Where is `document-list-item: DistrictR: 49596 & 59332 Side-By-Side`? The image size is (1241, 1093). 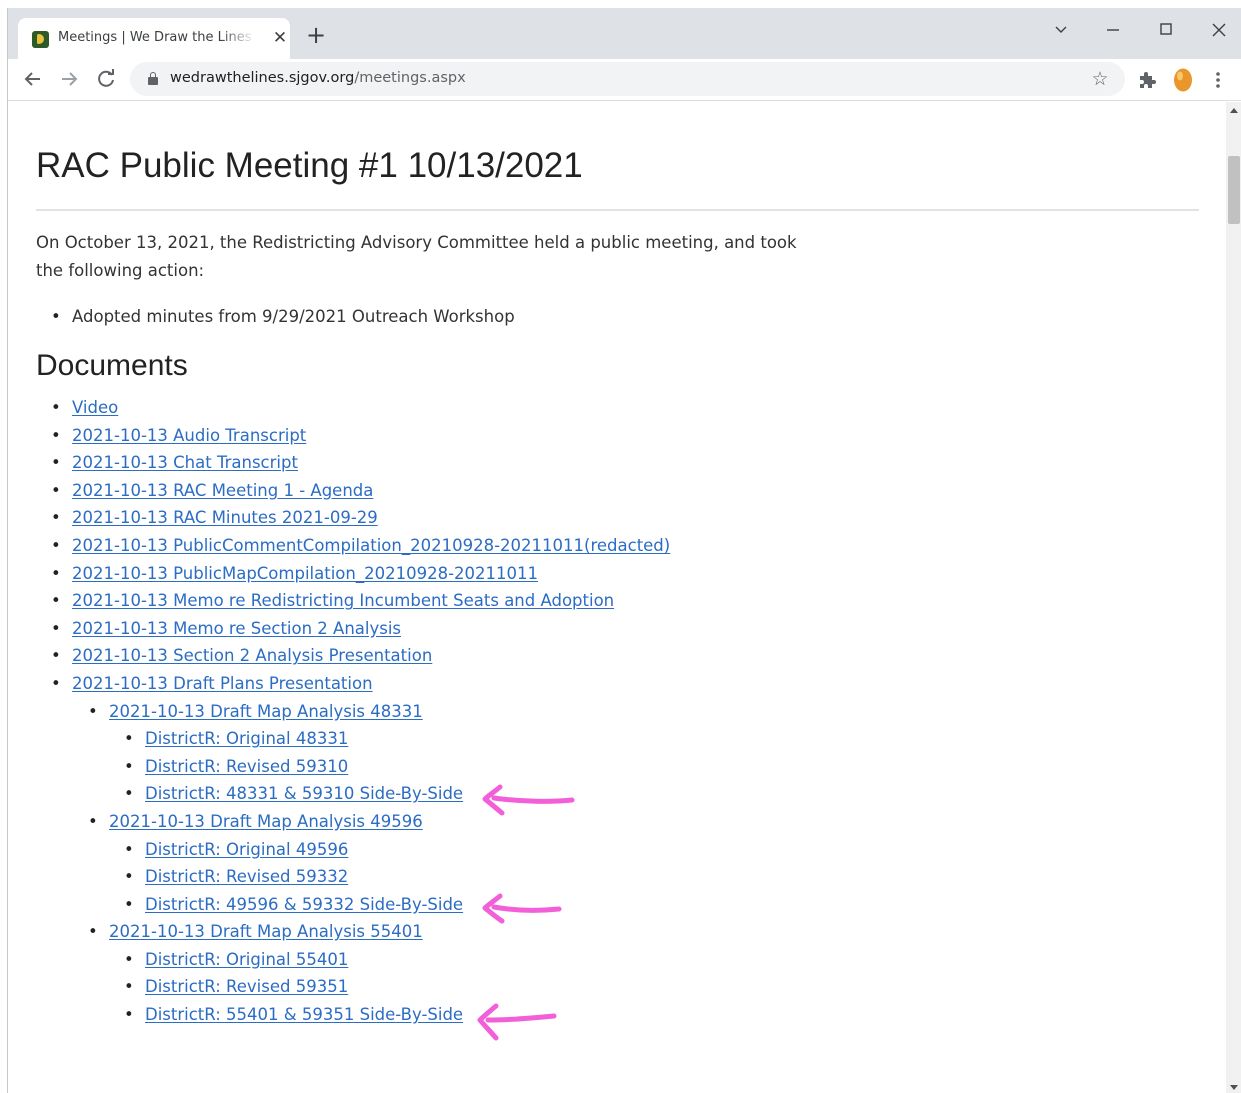
document-list-item: DistrictR: 49596 & 59332 Side-By-Side is located at coordinates (353, 905).